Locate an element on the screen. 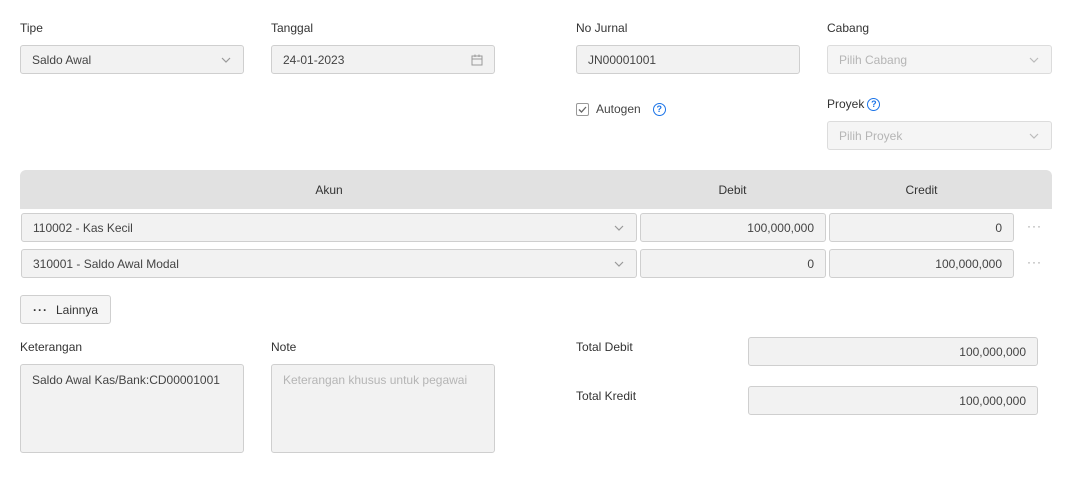 The height and width of the screenshot is (493, 1071). lainnya-button: ··· Lainnya is located at coordinates (65, 309).